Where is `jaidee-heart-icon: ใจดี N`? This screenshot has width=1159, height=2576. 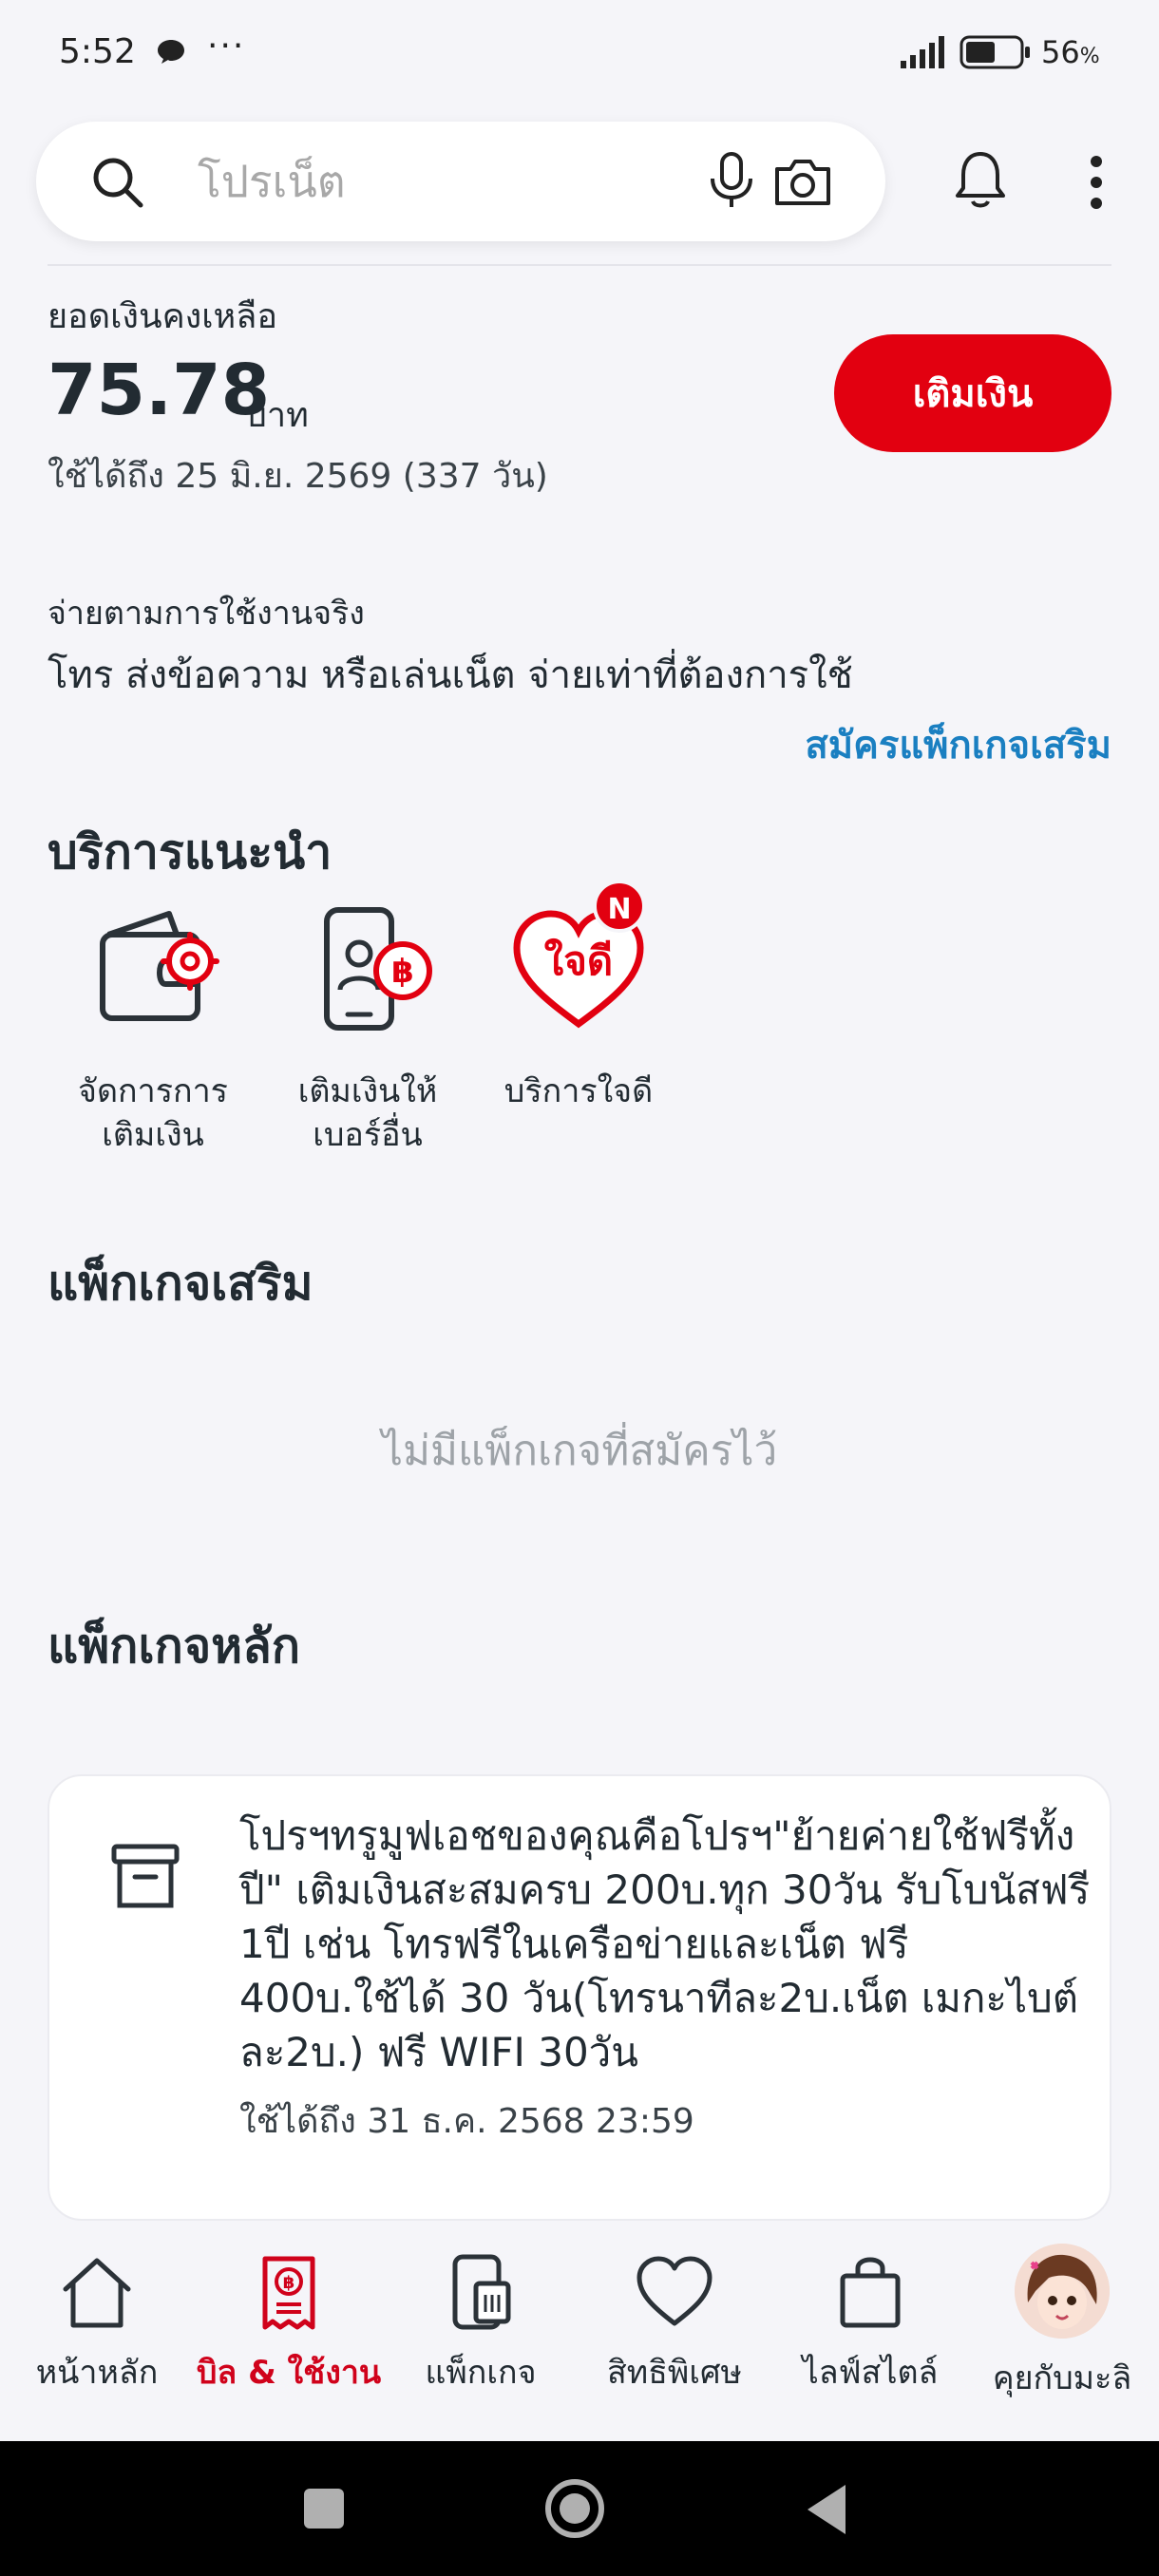 jaidee-heart-icon: ใจดี N is located at coordinates (578, 957).